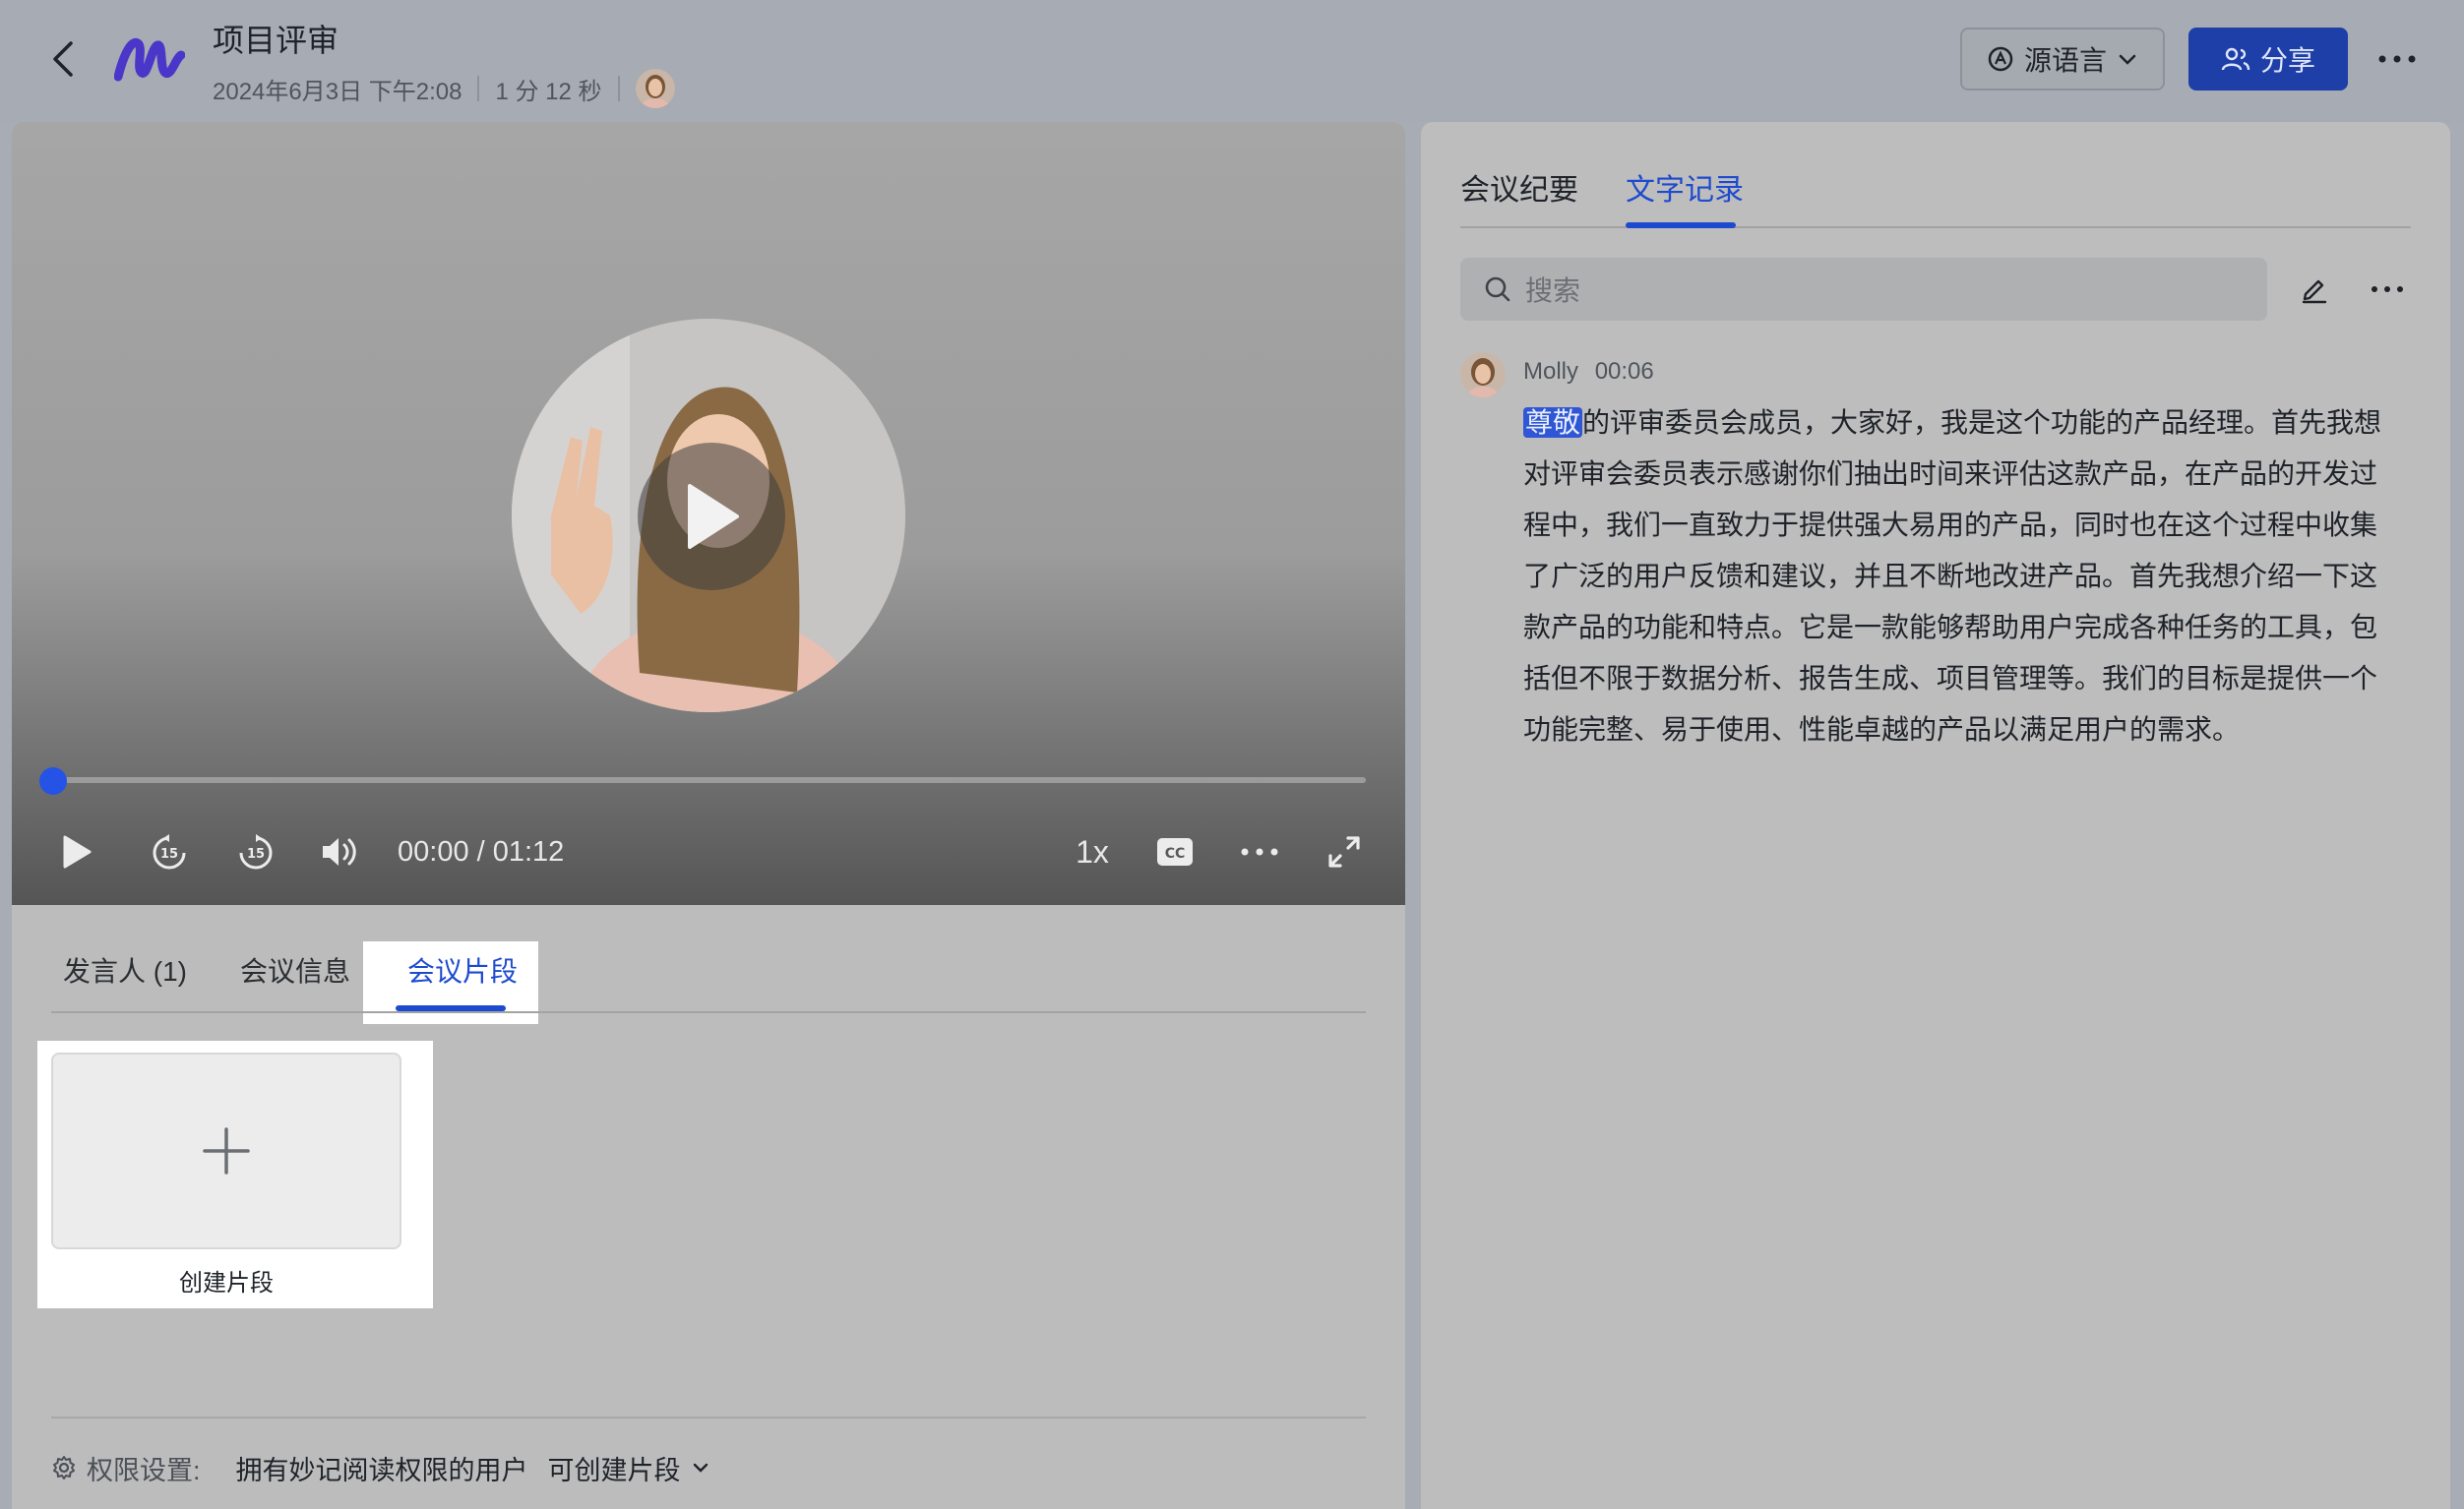  I want to click on right-tabs: 会议纪要 文字记录, so click(1935, 175).